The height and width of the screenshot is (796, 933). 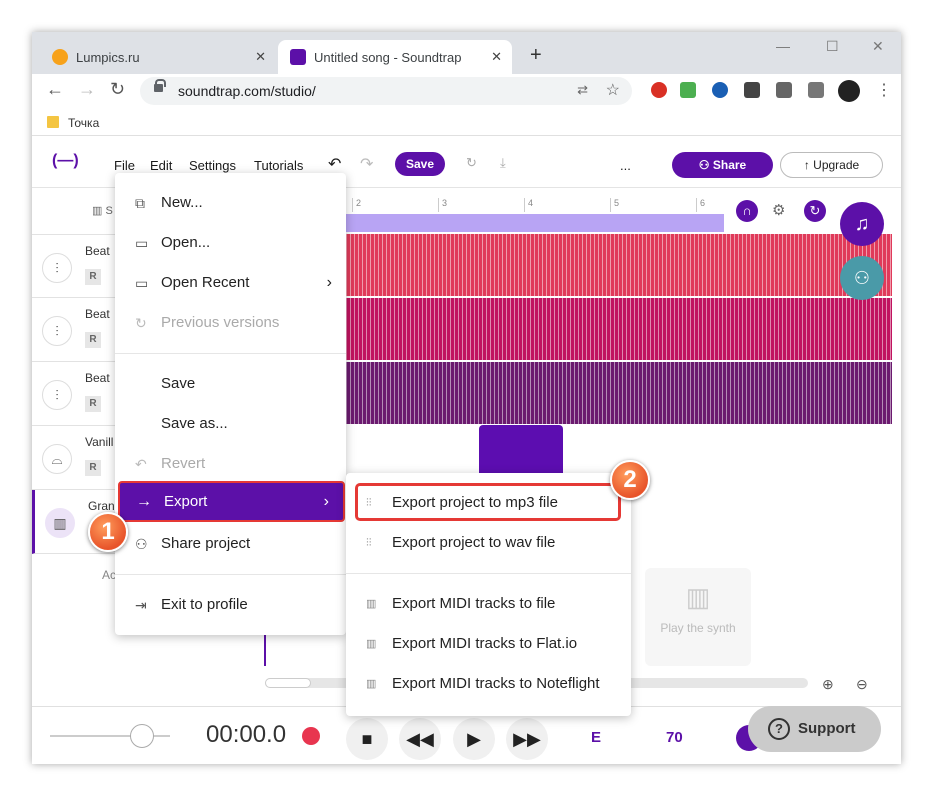 What do you see at coordinates (109, 575) in the screenshot?
I see `add-track-label: Ac` at bounding box center [109, 575].